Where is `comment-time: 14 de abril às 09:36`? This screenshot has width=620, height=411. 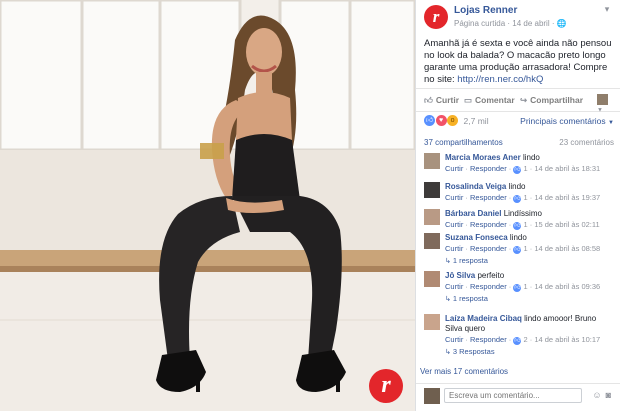
comment-time: 14 de abril às 09:36 is located at coordinates (567, 286).